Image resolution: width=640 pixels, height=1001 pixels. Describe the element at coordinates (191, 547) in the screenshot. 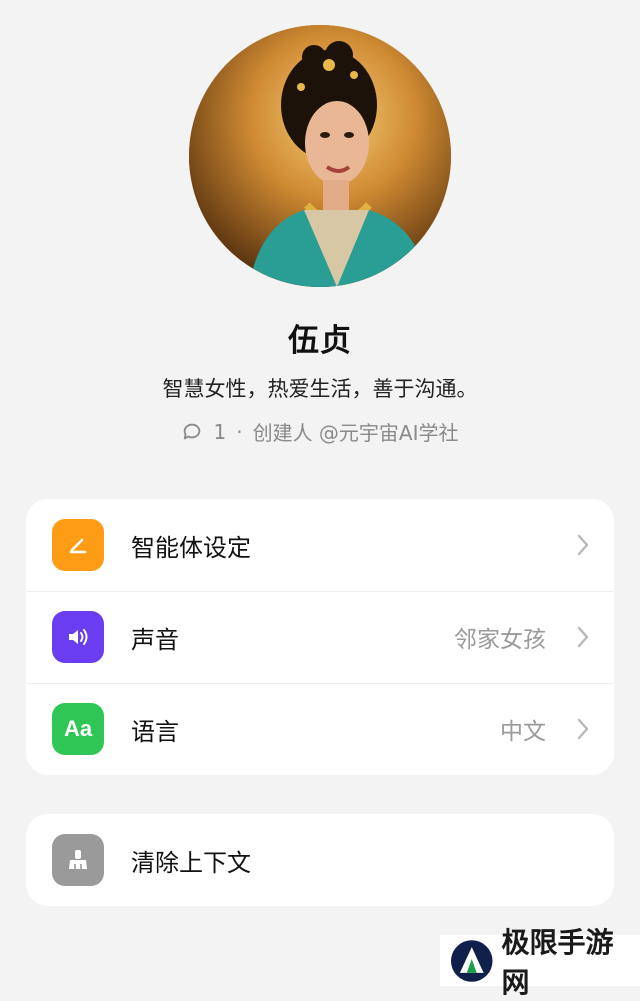

I see `settings-label: 智能体设定` at that location.